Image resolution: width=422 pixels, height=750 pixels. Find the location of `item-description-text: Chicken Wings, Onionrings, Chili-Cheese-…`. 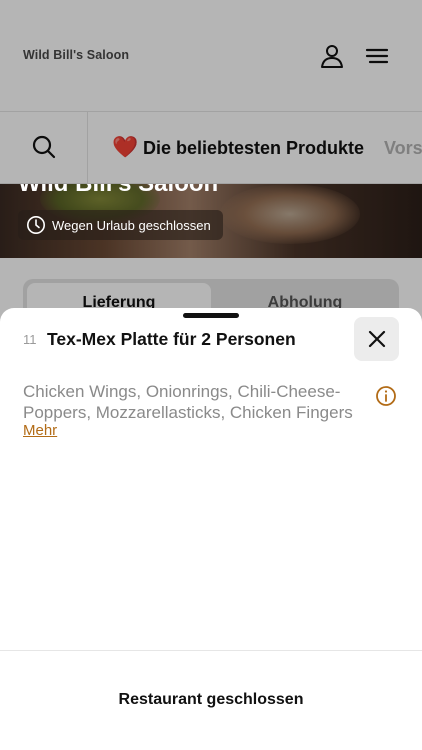

item-description-text: Chicken Wings, Onionrings, Chili-Cheese-… is located at coordinates (188, 402).